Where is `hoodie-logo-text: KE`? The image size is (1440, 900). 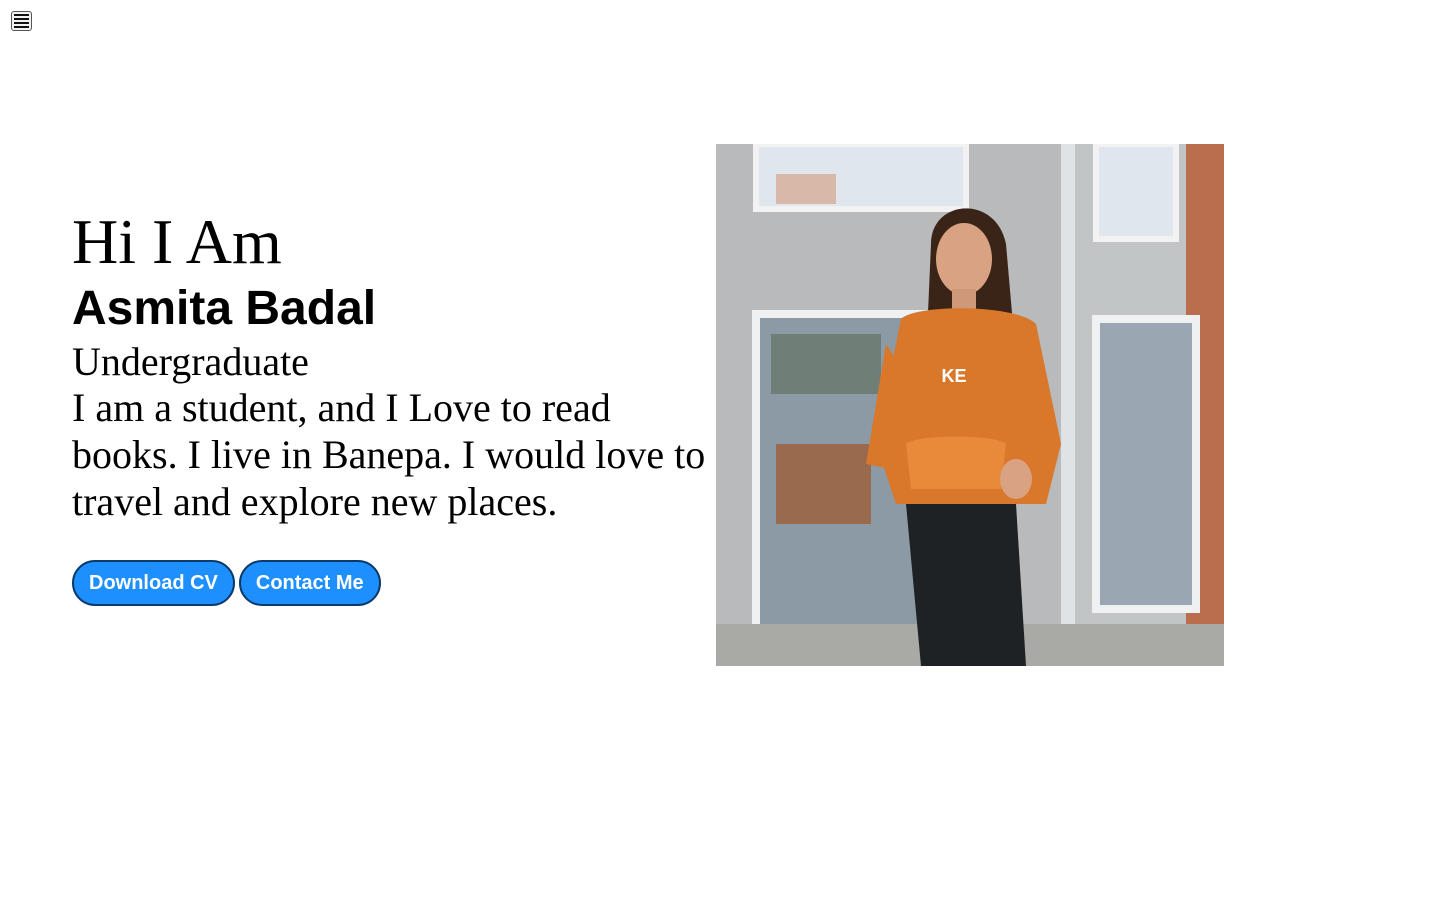
hoodie-logo-text: KE is located at coordinates (953, 376).